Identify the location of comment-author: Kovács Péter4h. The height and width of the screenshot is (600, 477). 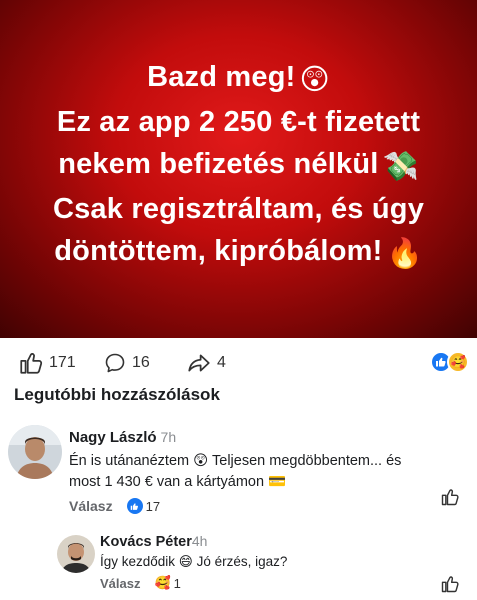
(153, 541).